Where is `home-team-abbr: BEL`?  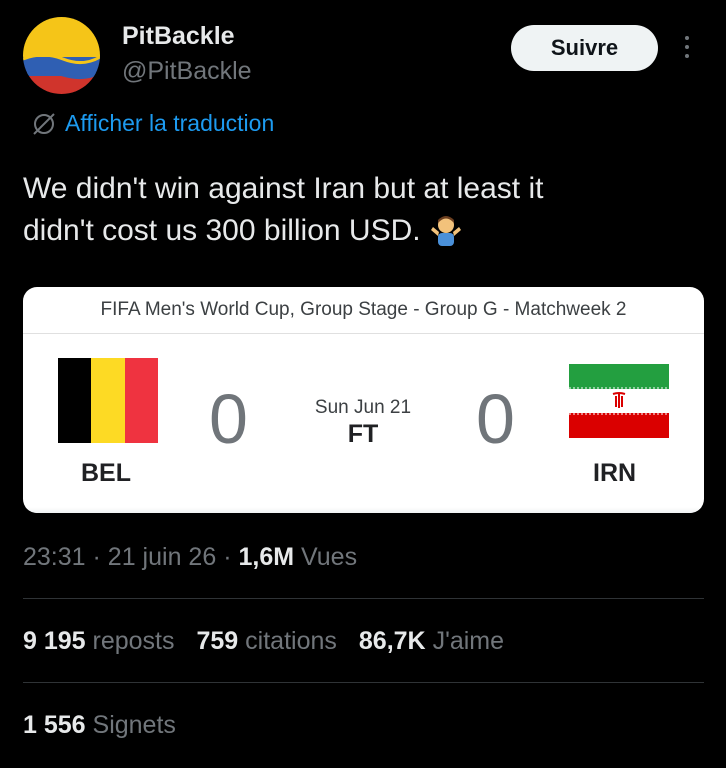 home-team-abbr: BEL is located at coordinates (106, 473).